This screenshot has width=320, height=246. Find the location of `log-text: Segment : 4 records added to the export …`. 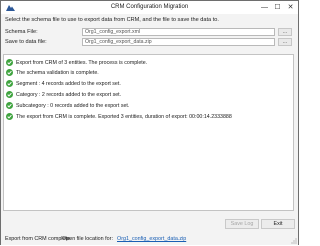

log-text: Segment : 4 records added to the export … is located at coordinates (68, 84).